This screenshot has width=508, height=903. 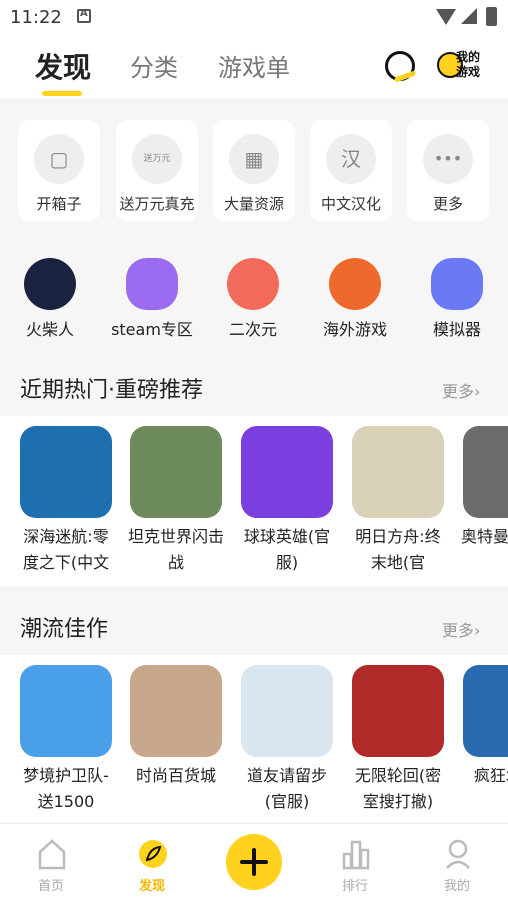 I want to click on category-stickman: 火柴人, so click(x=50, y=298).